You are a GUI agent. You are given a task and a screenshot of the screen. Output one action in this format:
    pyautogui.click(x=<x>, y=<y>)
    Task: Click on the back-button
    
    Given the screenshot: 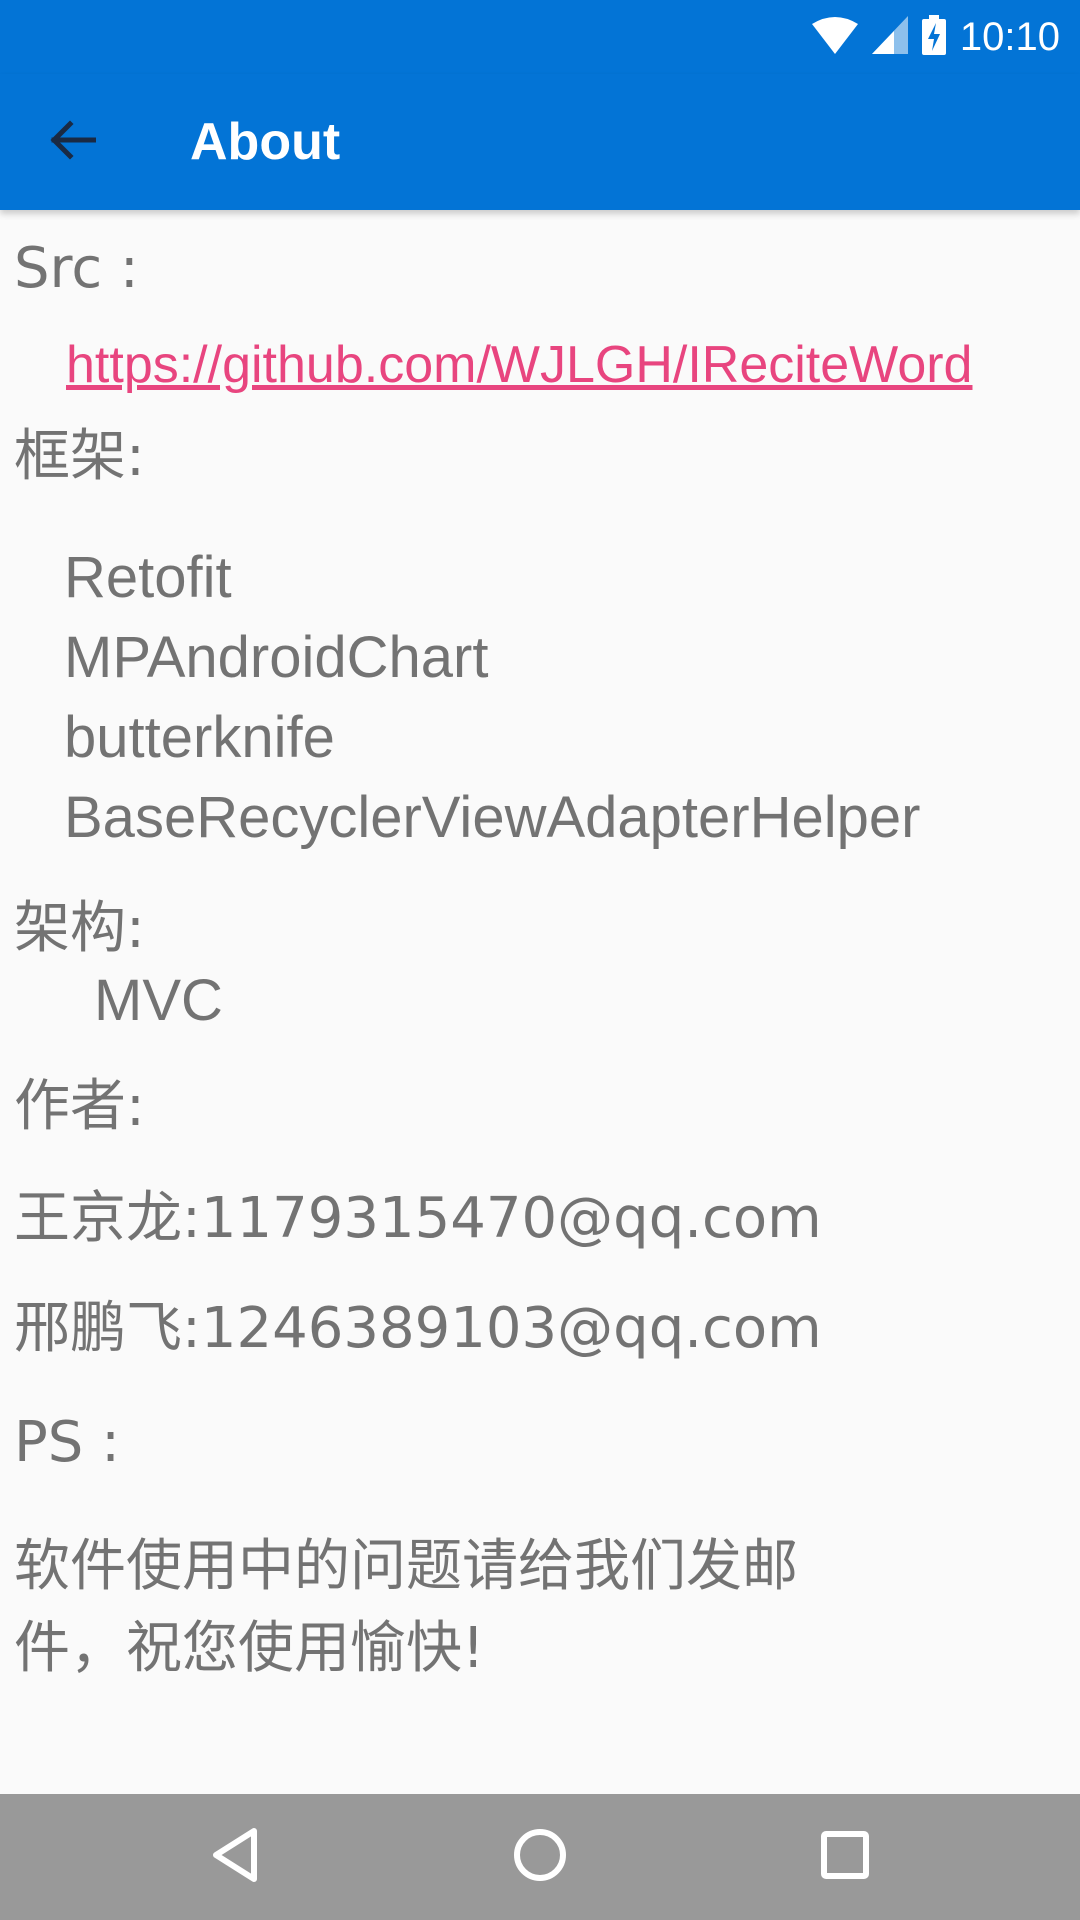 What is the action you would take?
    pyautogui.click(x=72, y=142)
    